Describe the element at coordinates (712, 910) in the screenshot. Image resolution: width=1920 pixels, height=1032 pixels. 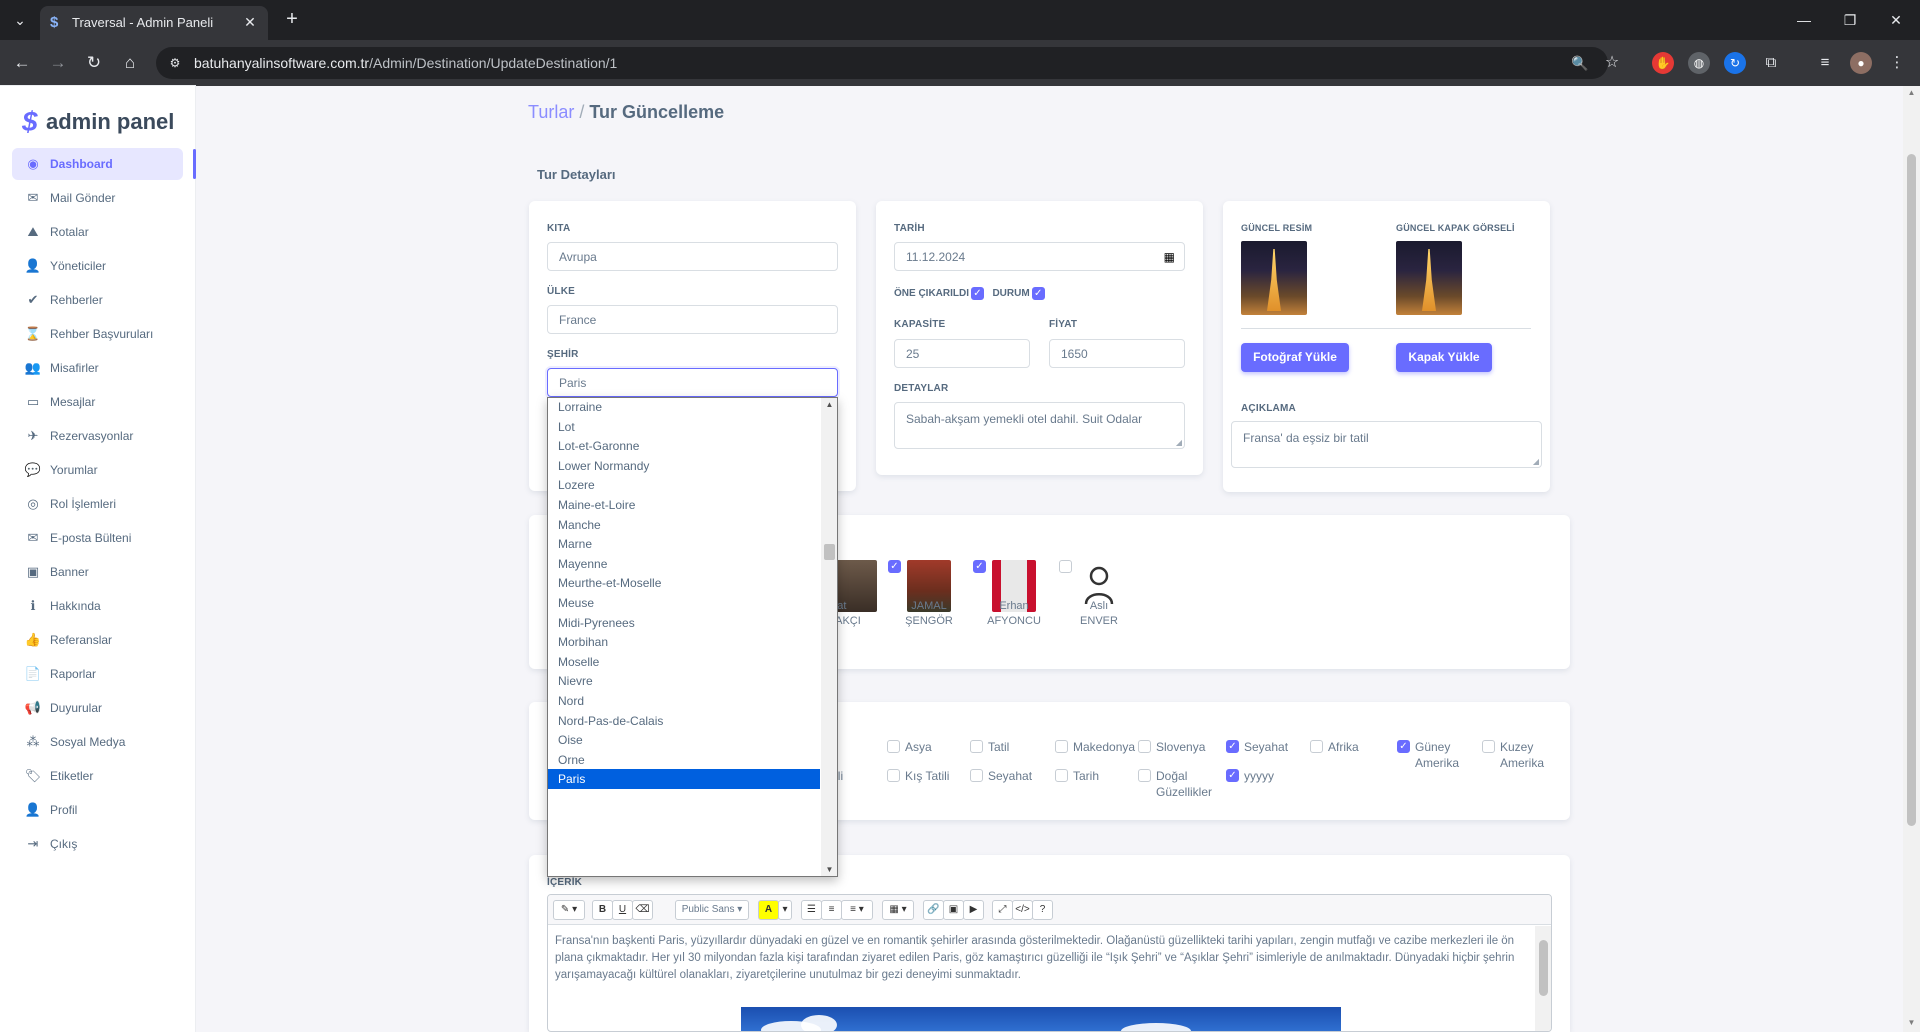
I see `font-family-select: Public Sans ▾` at that location.